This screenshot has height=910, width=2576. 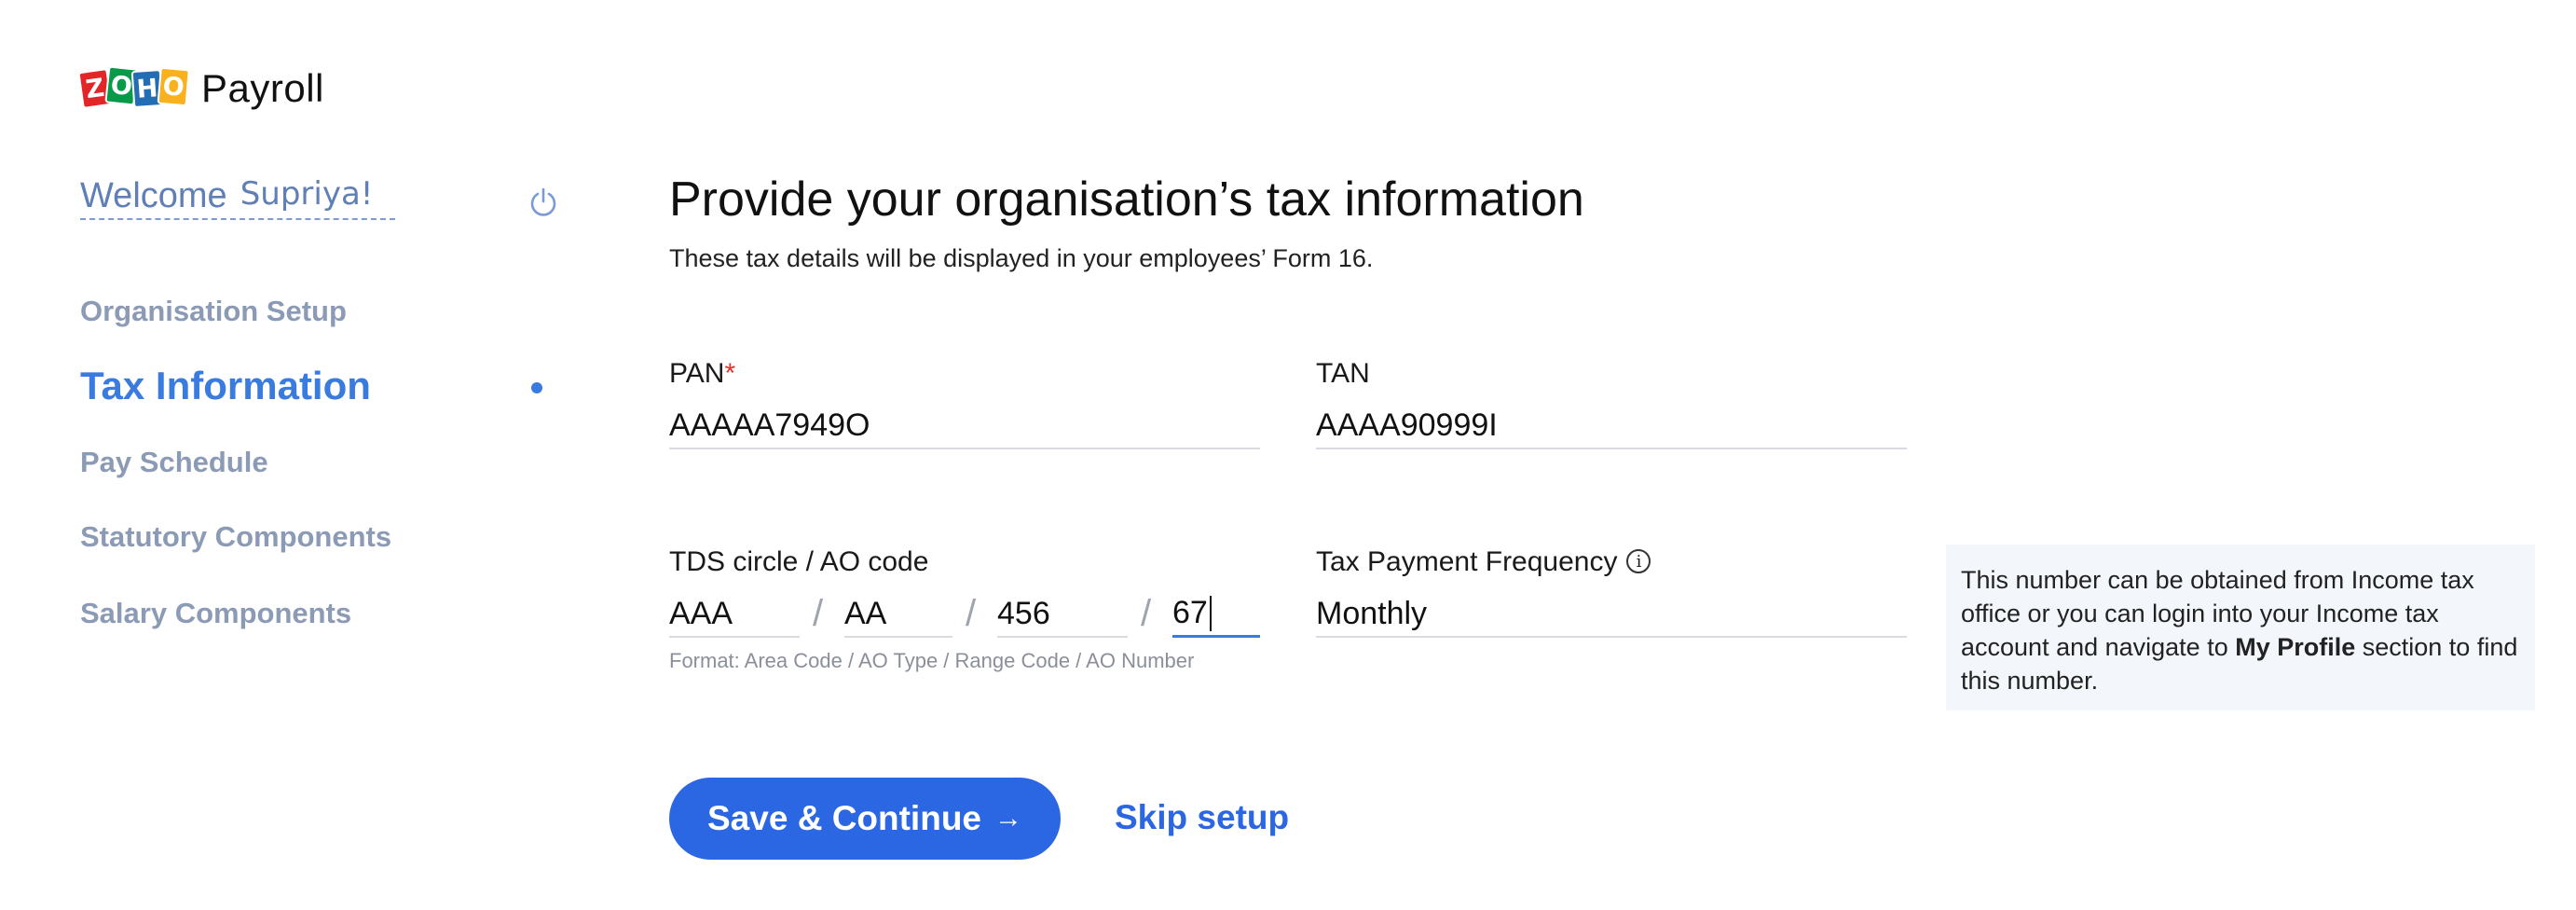 What do you see at coordinates (1210, 613) in the screenshot?
I see `text-cursor` at bounding box center [1210, 613].